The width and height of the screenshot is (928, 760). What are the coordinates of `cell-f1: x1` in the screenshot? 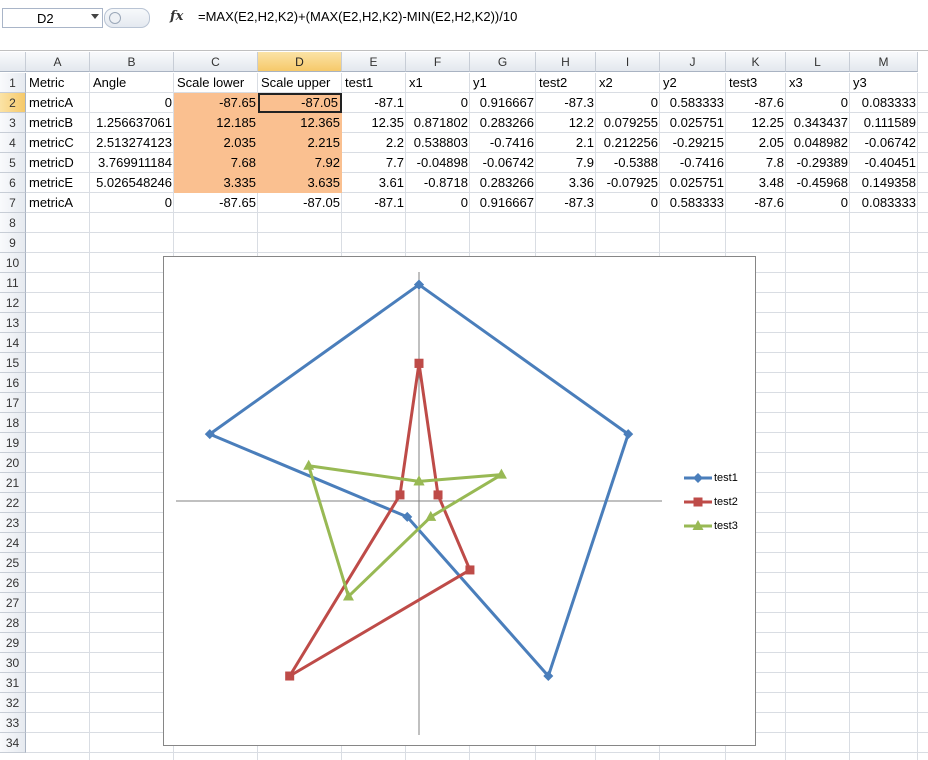 It's located at (438, 83).